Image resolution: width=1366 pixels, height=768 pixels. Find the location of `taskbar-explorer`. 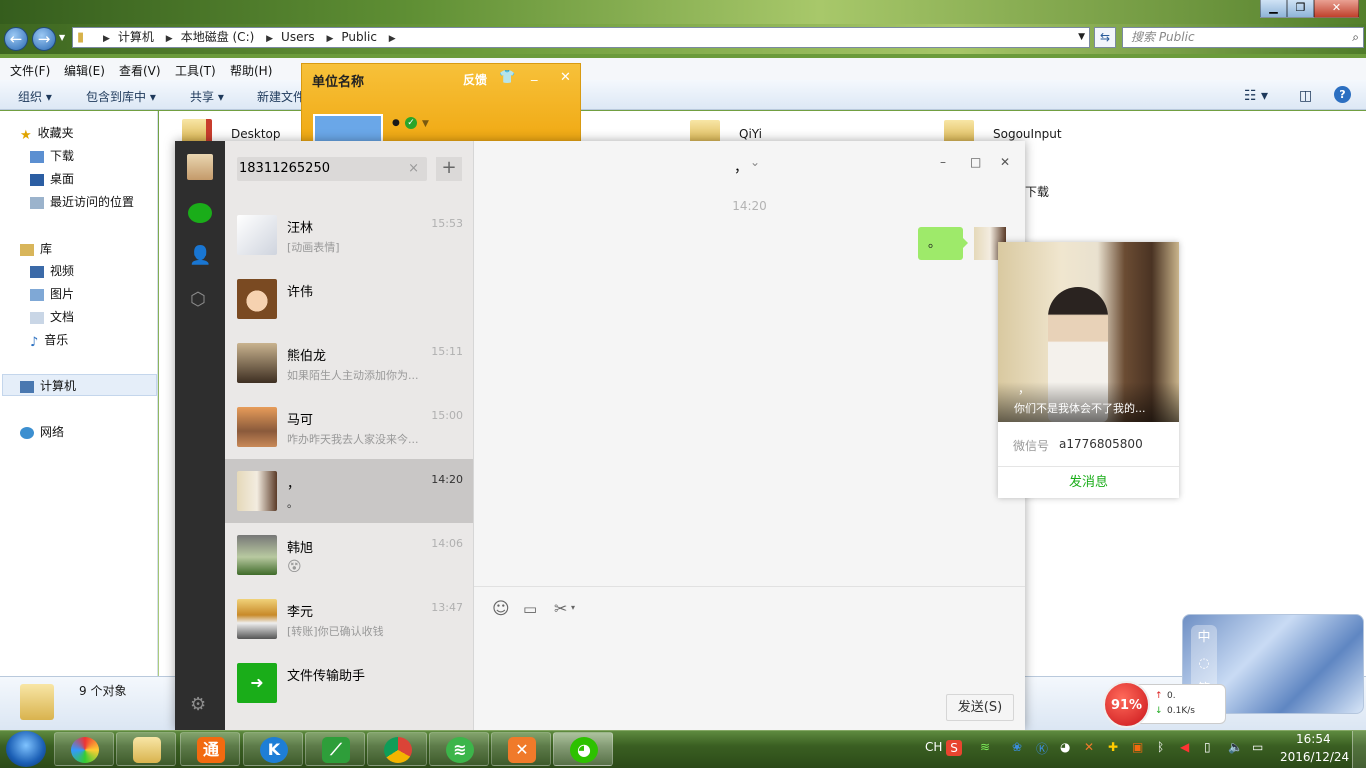

taskbar-explorer is located at coordinates (146, 749).